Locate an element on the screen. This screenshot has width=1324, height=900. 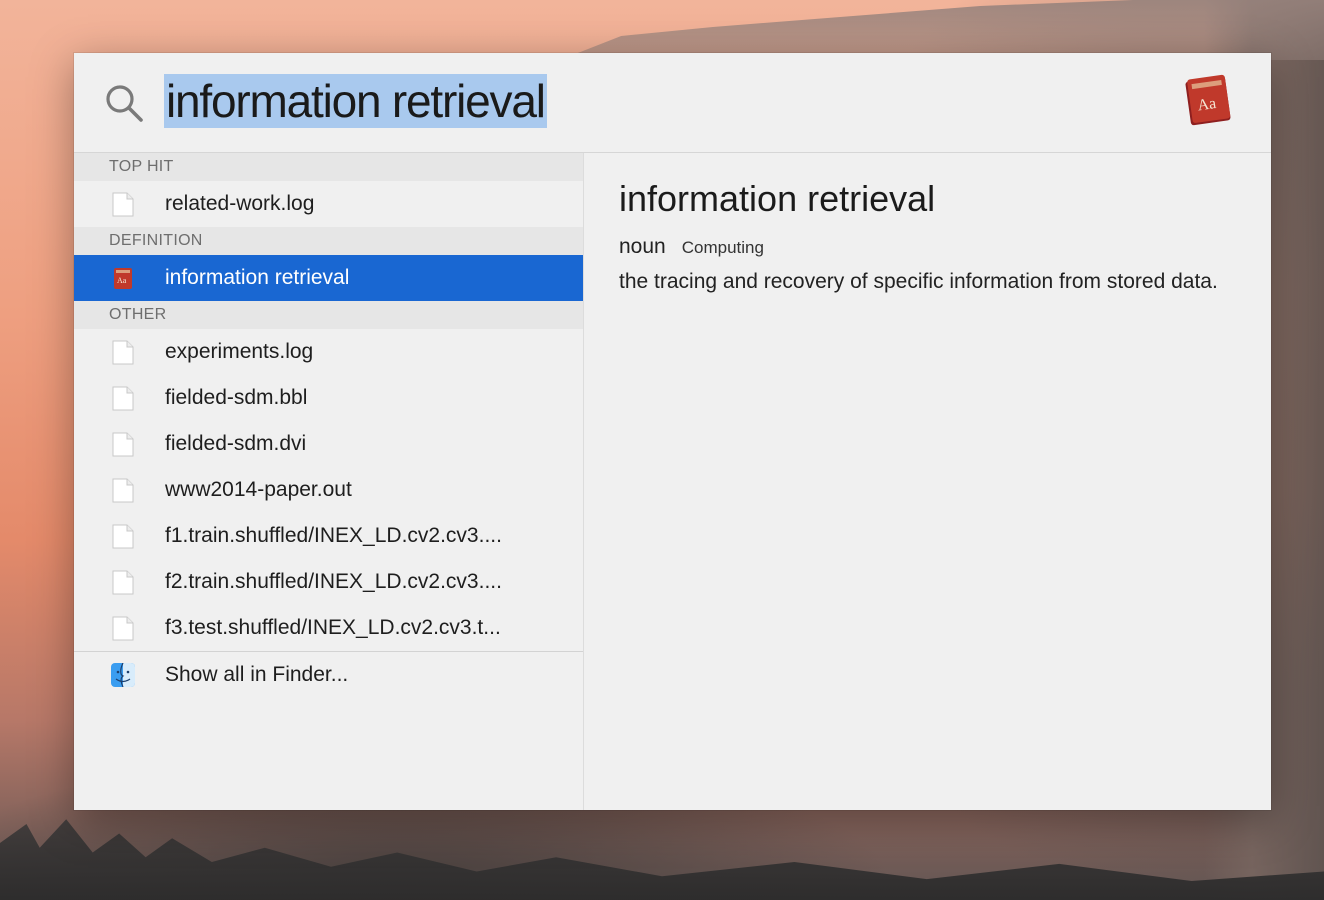
result-row: www2014-paper.out is located at coordinates (328, 490).